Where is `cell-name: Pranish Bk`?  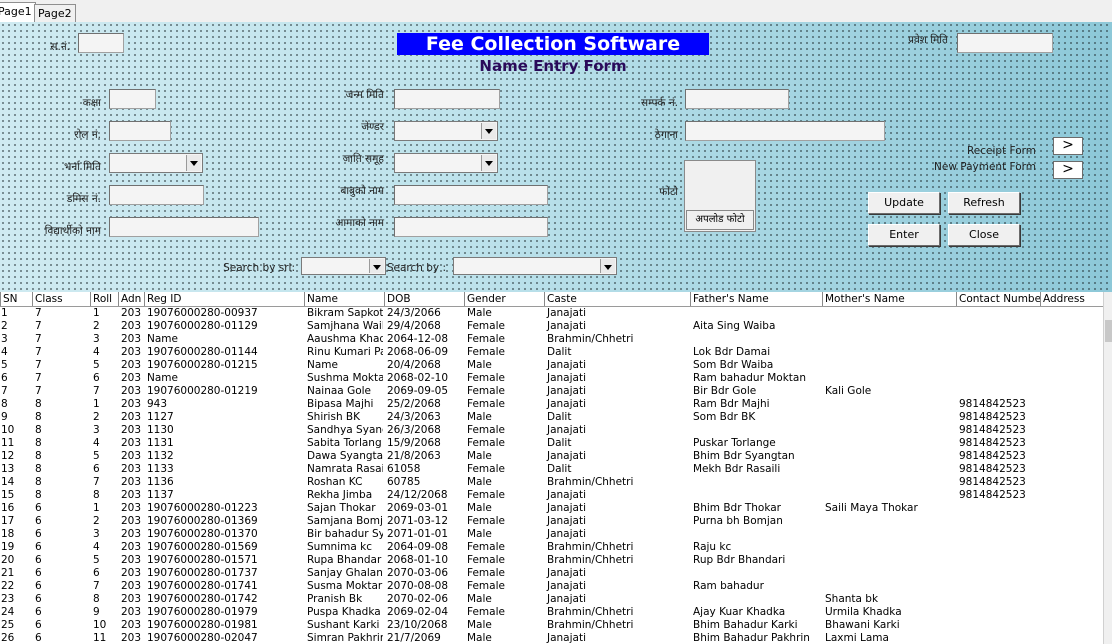
cell-name: Pranish Bk is located at coordinates (335, 599).